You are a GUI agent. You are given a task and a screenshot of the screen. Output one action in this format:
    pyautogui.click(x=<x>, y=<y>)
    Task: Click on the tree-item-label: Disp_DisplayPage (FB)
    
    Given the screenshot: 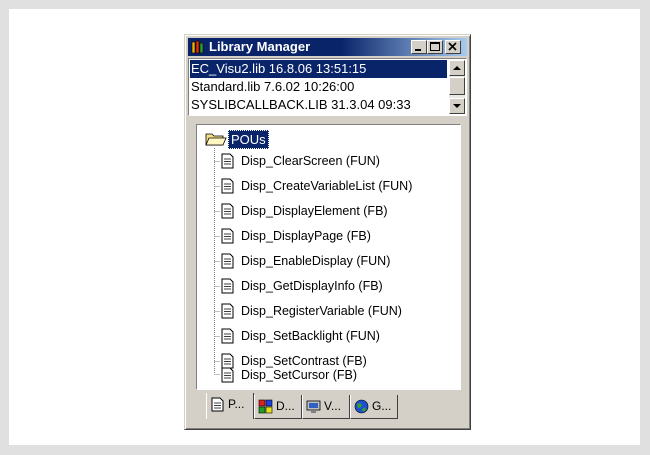 What is the action you would take?
    pyautogui.click(x=306, y=236)
    